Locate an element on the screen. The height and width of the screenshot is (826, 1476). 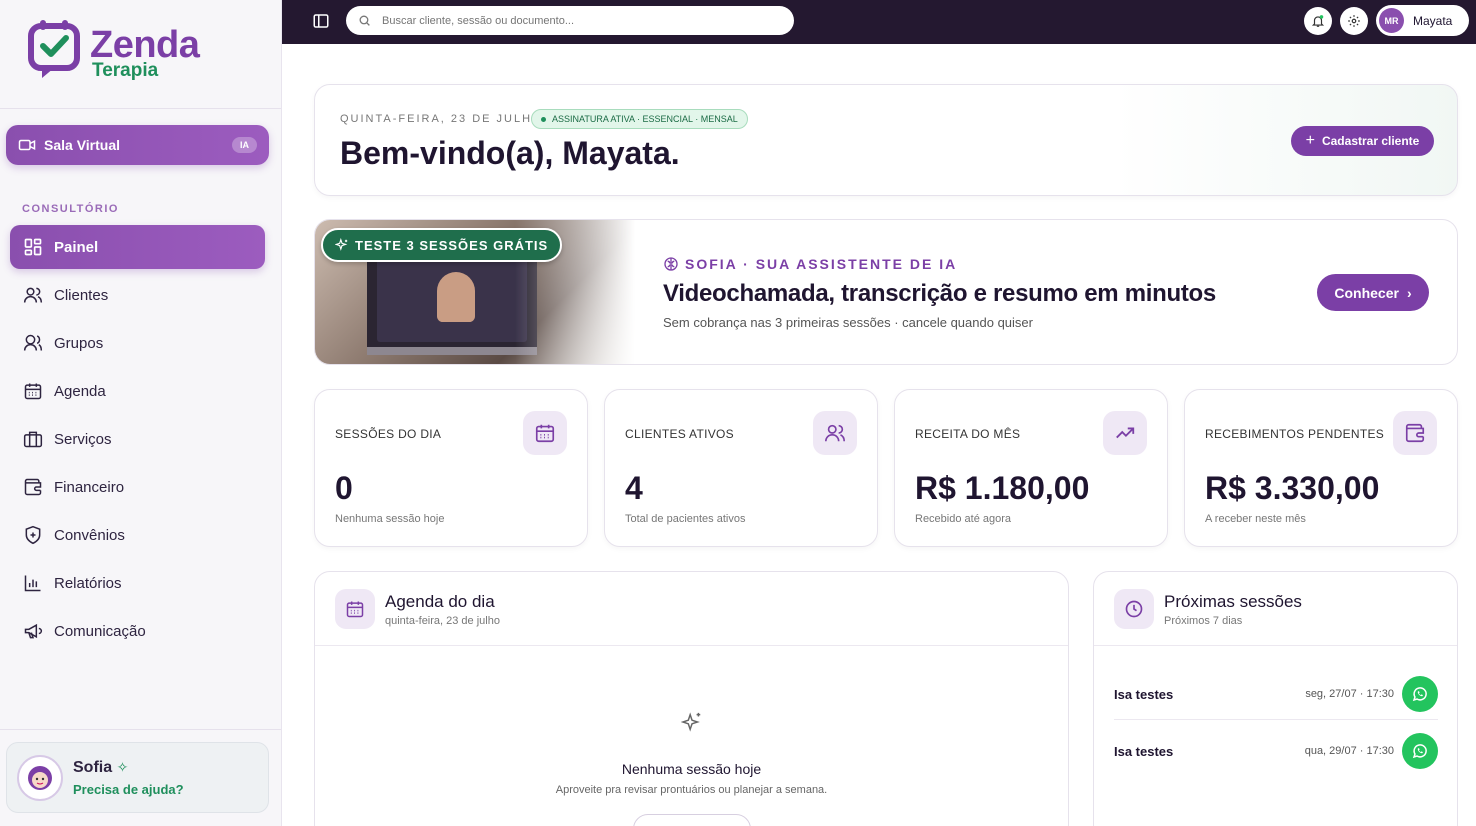
megaphone-icon is located at coordinates (33, 631).